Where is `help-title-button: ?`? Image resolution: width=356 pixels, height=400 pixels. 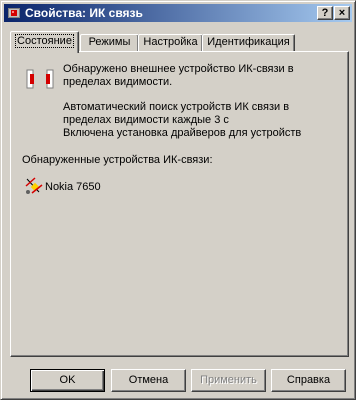
help-title-button: ? is located at coordinates (325, 13).